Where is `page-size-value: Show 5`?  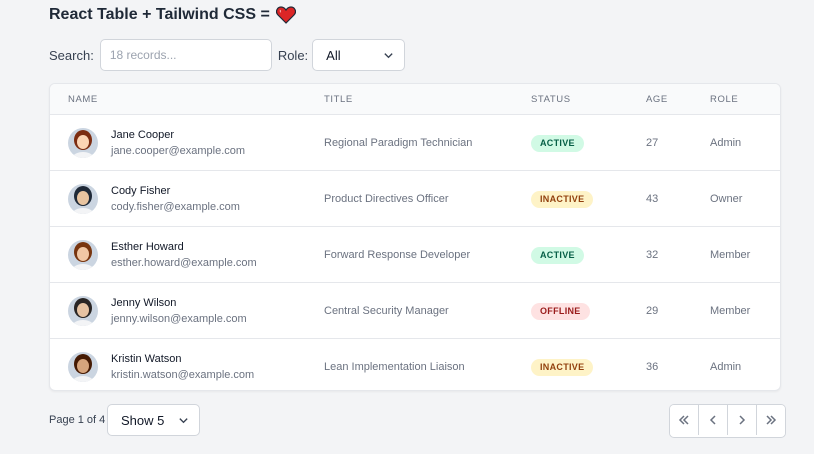
page-size-value: Show 5 is located at coordinates (143, 420).